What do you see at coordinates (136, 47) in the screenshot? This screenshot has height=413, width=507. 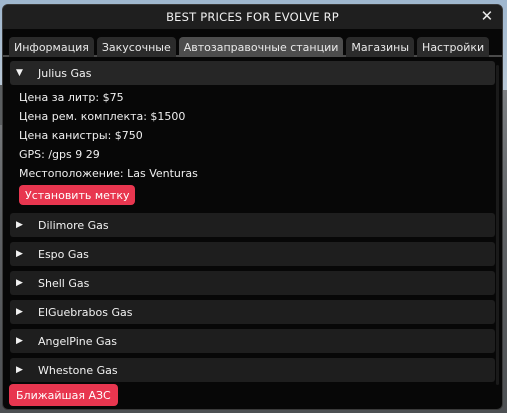 I see `tab-snack-bars: Закусочные` at bounding box center [136, 47].